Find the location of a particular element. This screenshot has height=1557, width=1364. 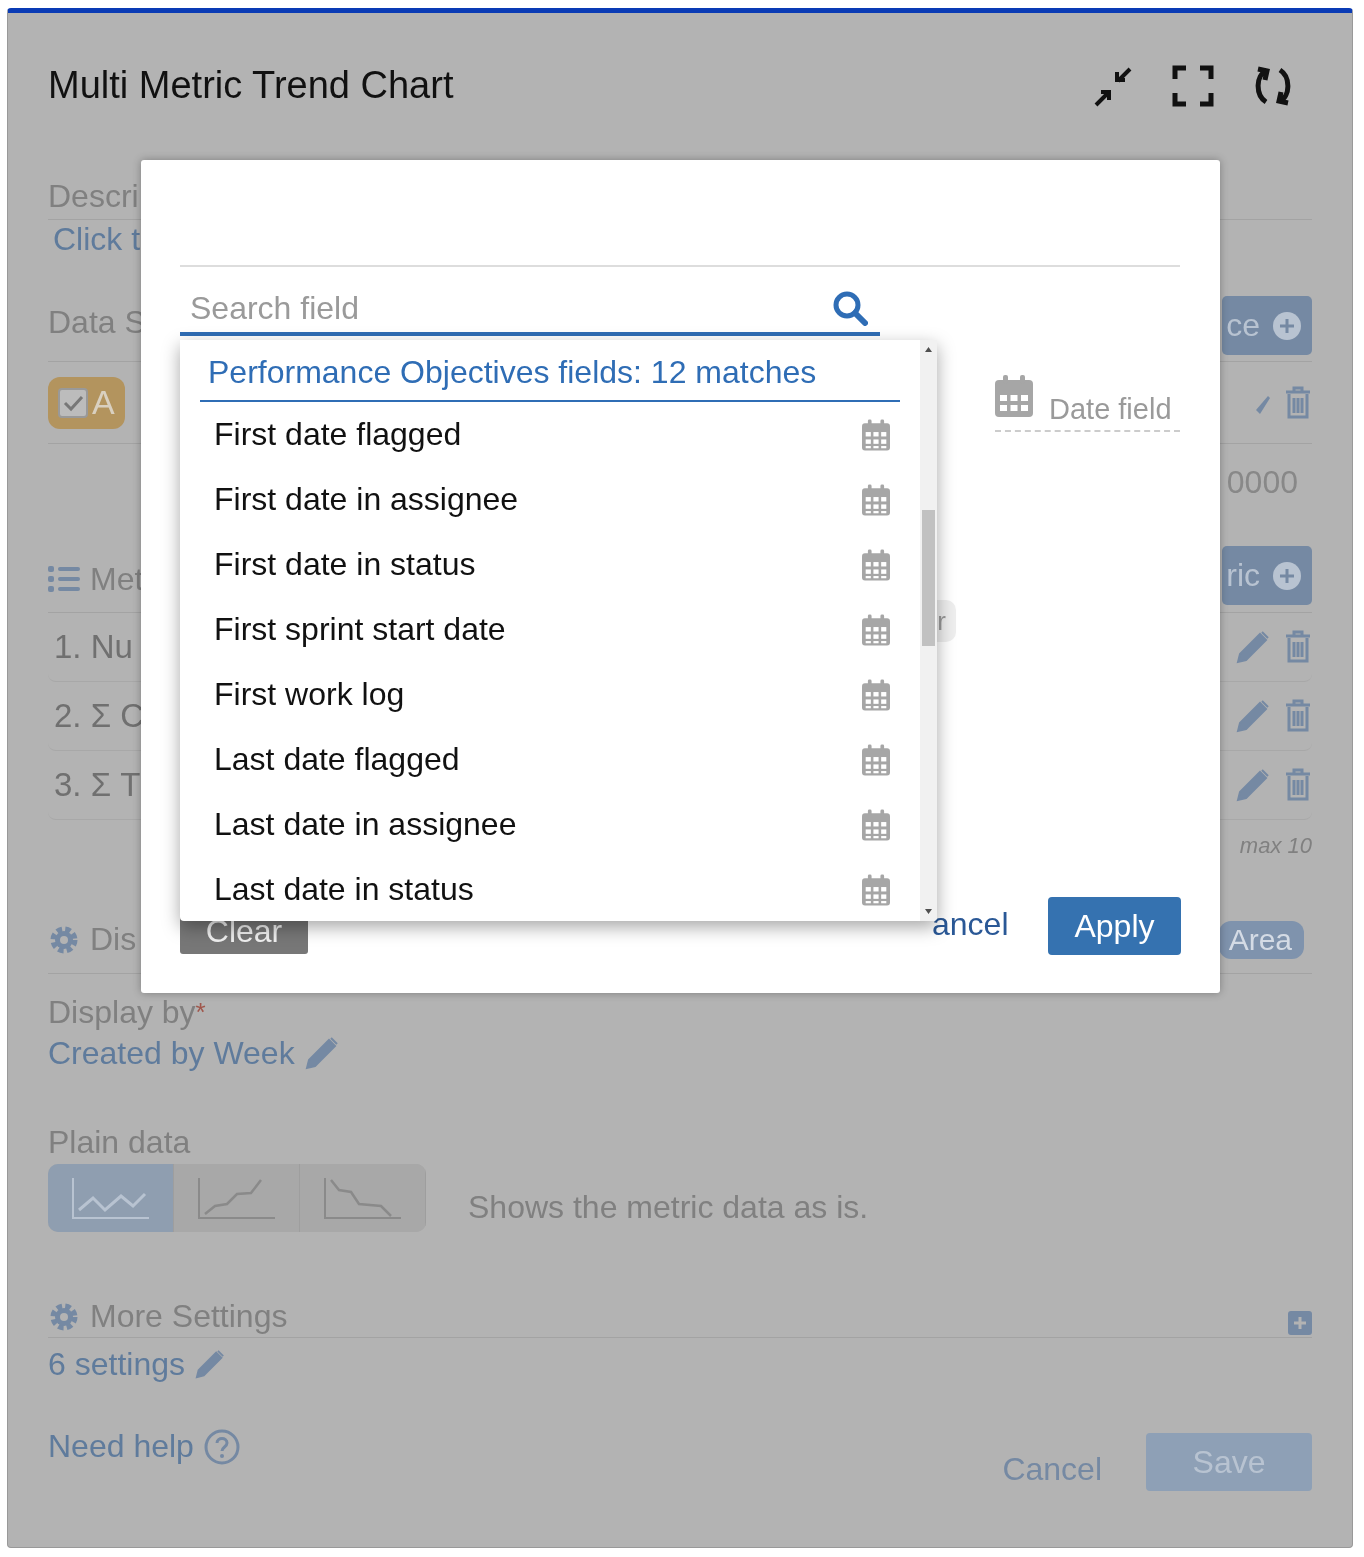

chart-mode-button is located at coordinates (111, 1198).